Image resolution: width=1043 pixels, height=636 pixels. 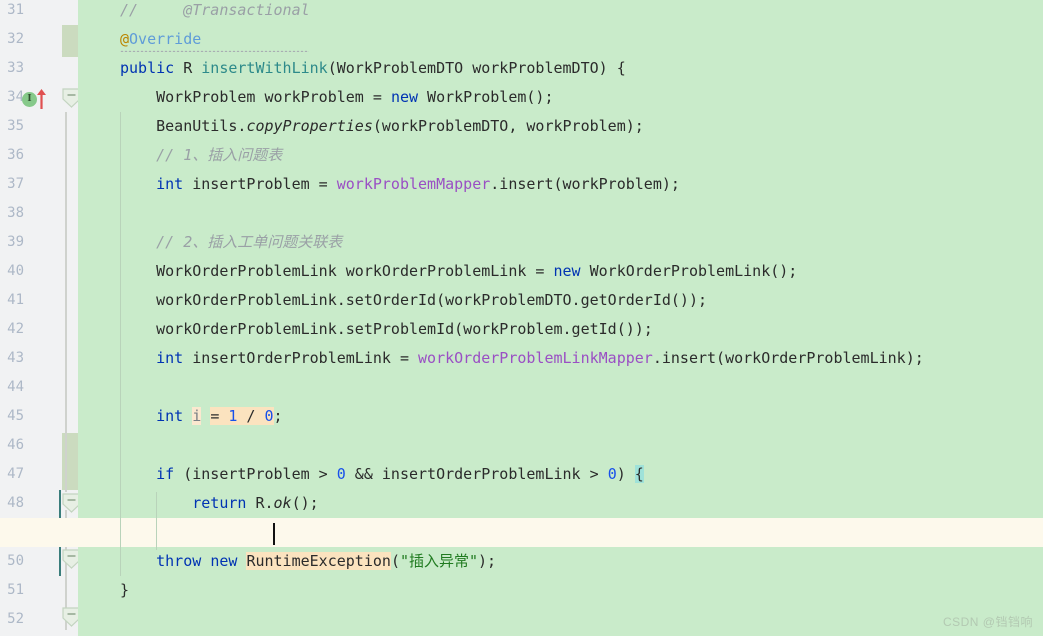 I want to click on code-token-highlighted: RuntimeException, so click(x=318, y=561).